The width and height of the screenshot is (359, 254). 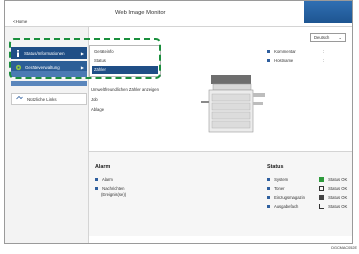 What do you see at coordinates (340, 37) in the screenshot?
I see `chevron-down-icon: ⌄` at bounding box center [340, 37].